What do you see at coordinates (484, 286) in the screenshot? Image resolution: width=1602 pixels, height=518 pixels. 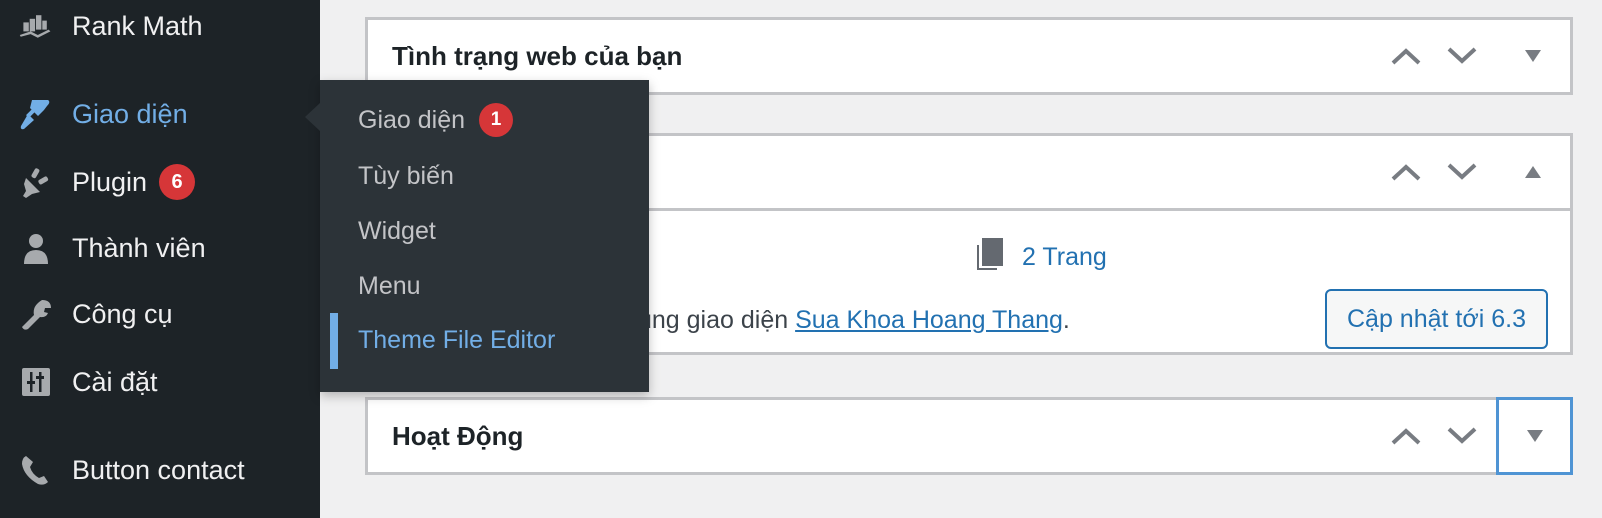 I see `submenu-item-menus: Menu` at bounding box center [484, 286].